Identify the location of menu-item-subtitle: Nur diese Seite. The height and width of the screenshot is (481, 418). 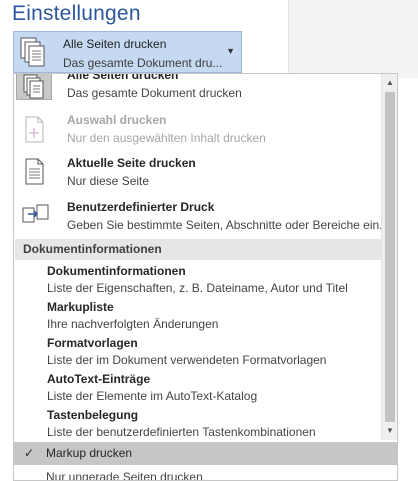
(108, 181).